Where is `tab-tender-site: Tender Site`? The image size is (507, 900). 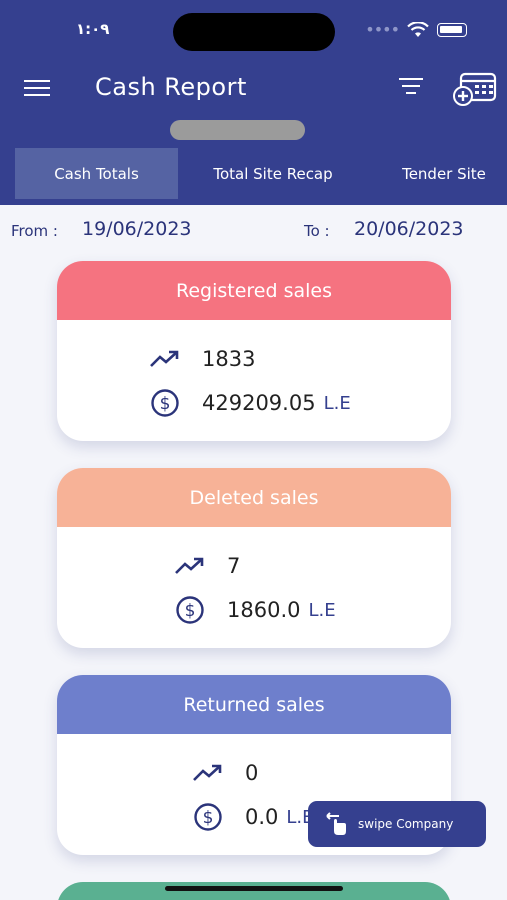
tab-tender-site: Tender Site is located at coordinates (444, 173).